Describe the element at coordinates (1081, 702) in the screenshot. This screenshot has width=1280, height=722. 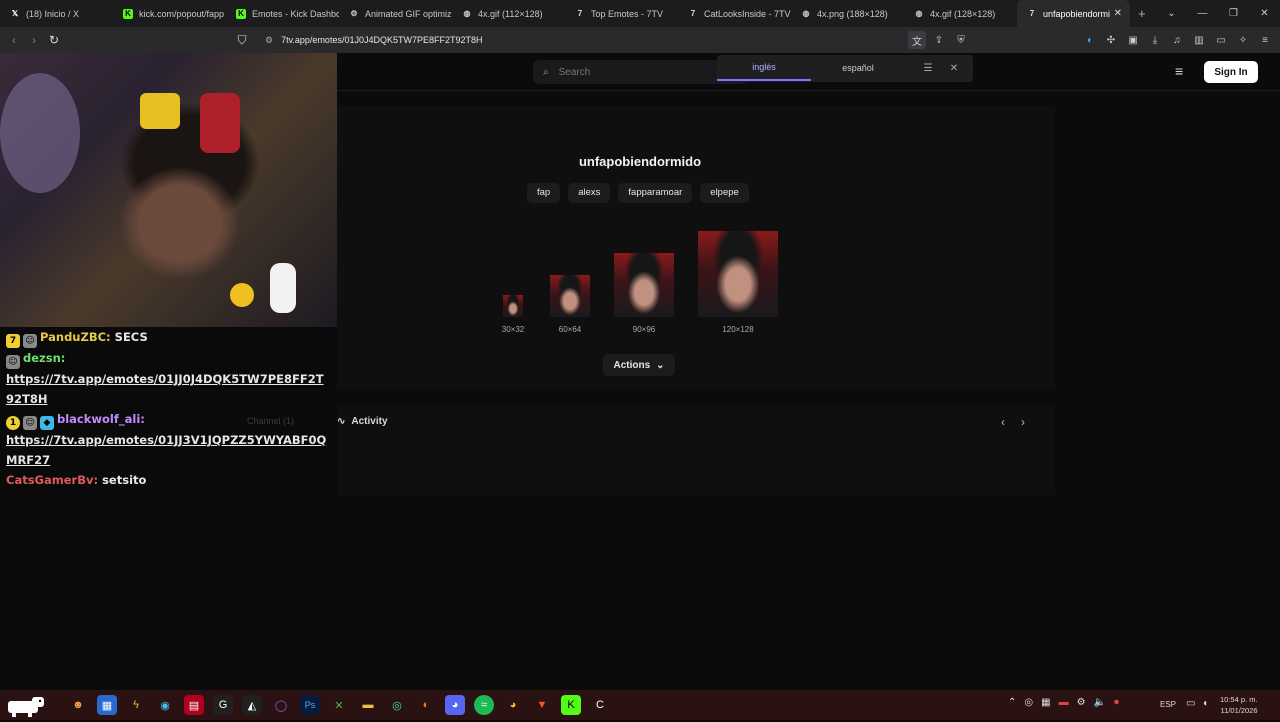
I see `steam-icon: ⚙` at that location.